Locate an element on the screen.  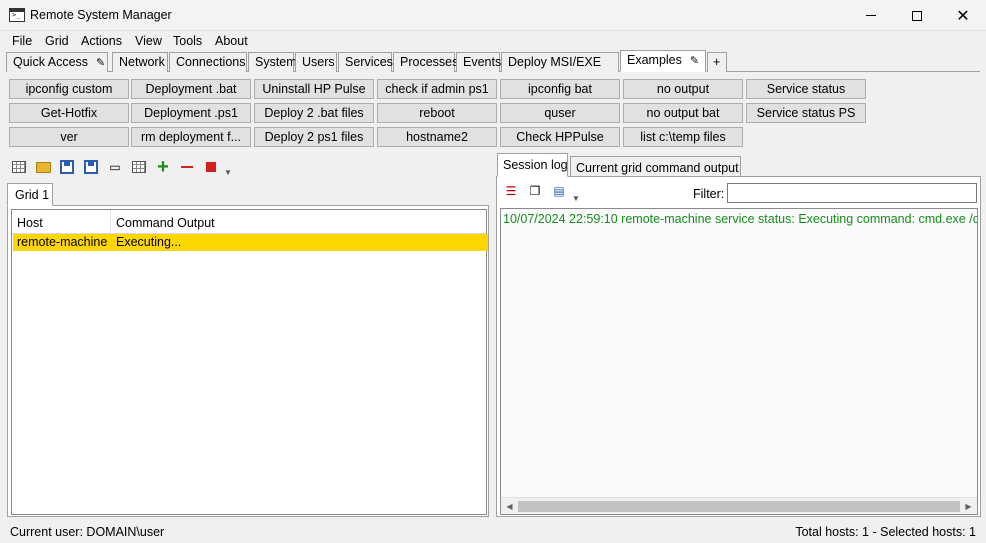
add-tab-button: + is located at coordinates (717, 62).